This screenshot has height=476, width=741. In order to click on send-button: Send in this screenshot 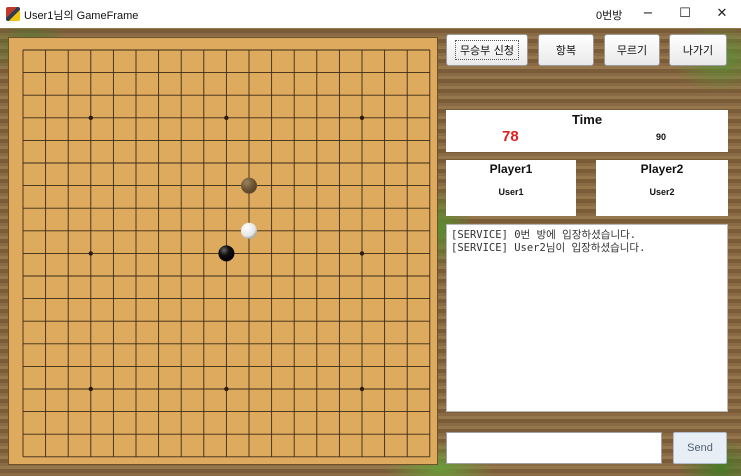, I will do `click(700, 448)`.